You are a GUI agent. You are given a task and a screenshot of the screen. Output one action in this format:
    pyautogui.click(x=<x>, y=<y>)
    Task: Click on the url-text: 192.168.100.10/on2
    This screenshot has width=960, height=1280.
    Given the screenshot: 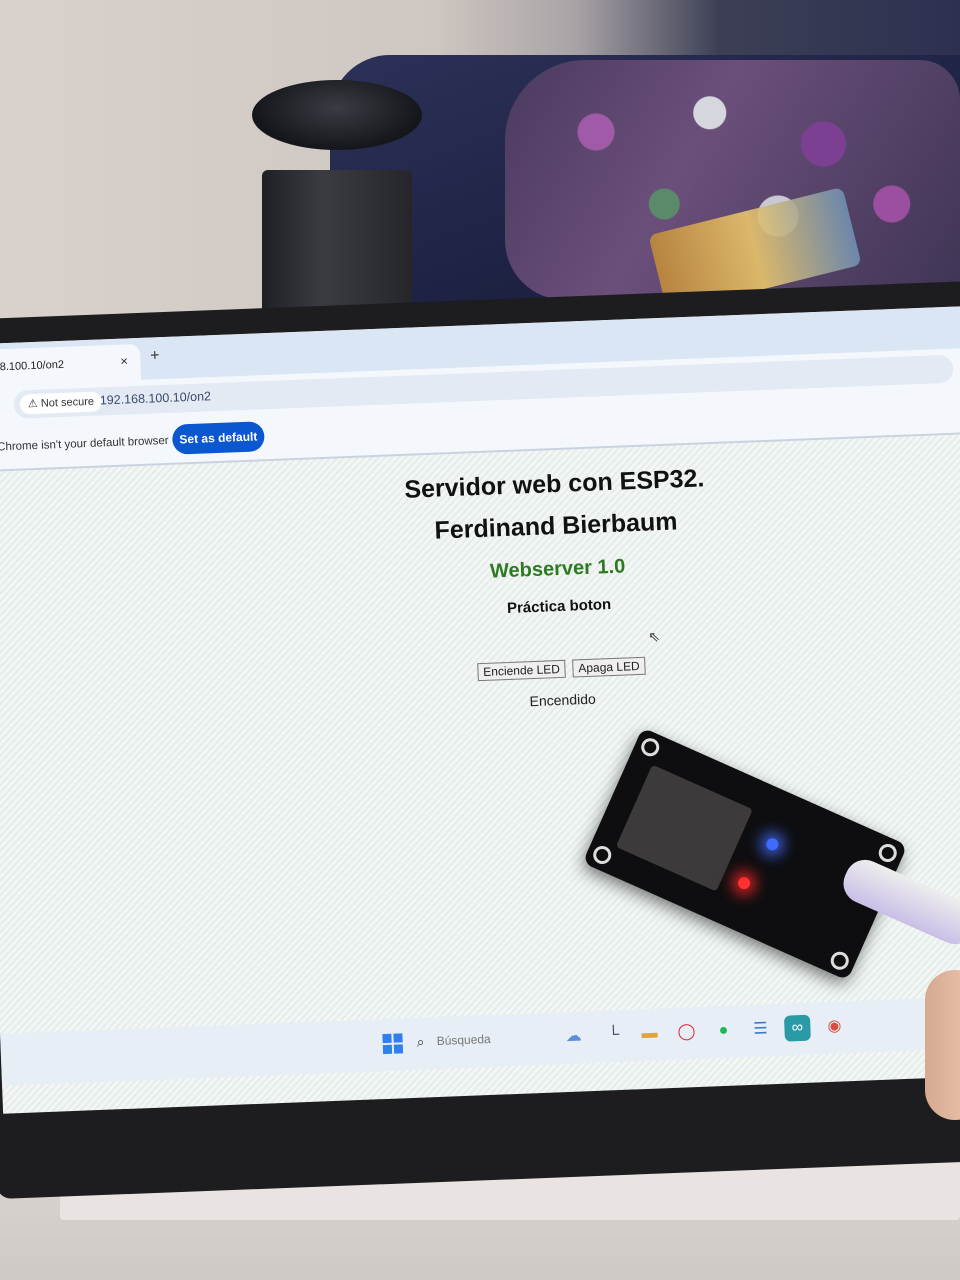 What is the action you would take?
    pyautogui.click(x=156, y=398)
    